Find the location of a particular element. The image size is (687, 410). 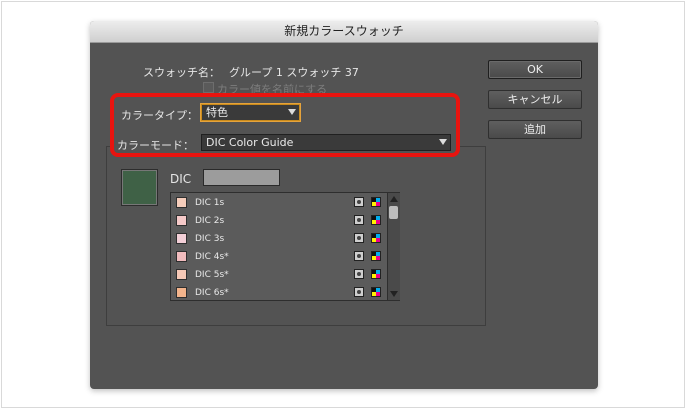

color-mode-label: カラーモード： is located at coordinates (155, 145).